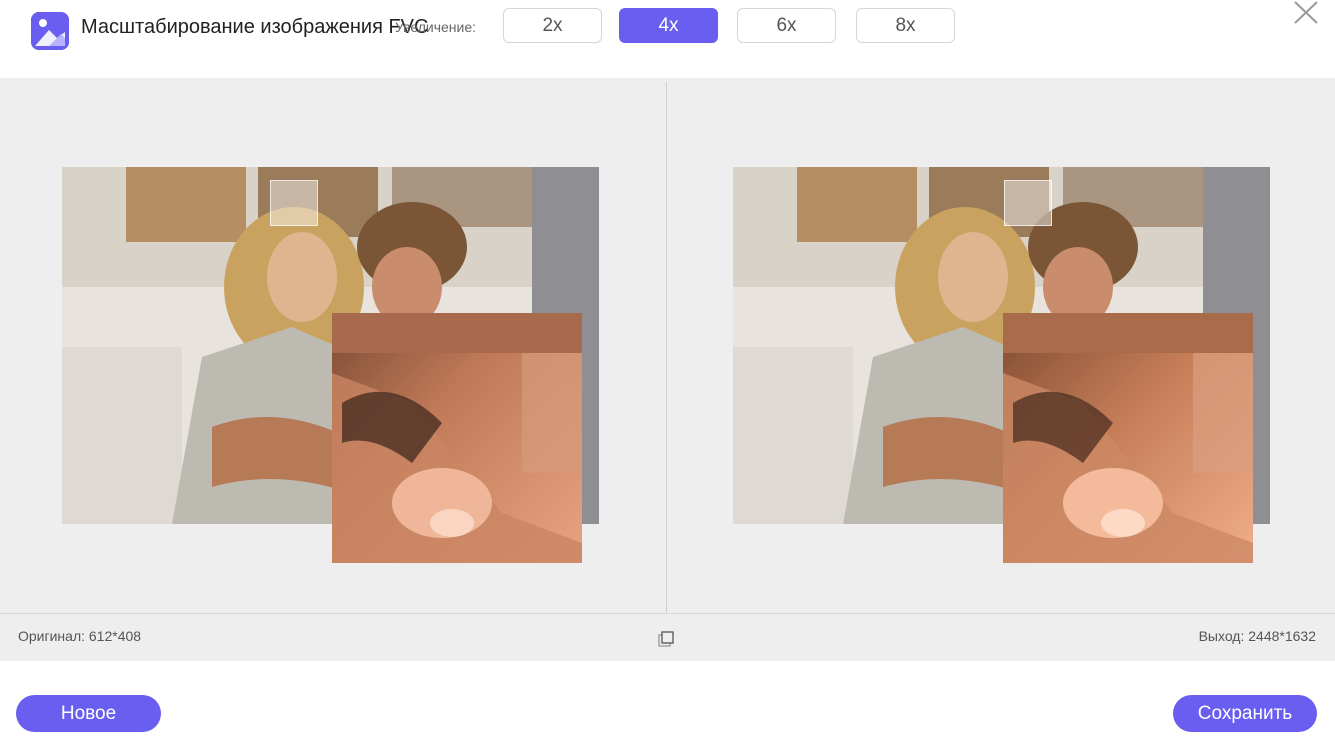  Describe the element at coordinates (1257, 636) in the screenshot. I see `output-size-label: Выход: 2448*1632` at that location.